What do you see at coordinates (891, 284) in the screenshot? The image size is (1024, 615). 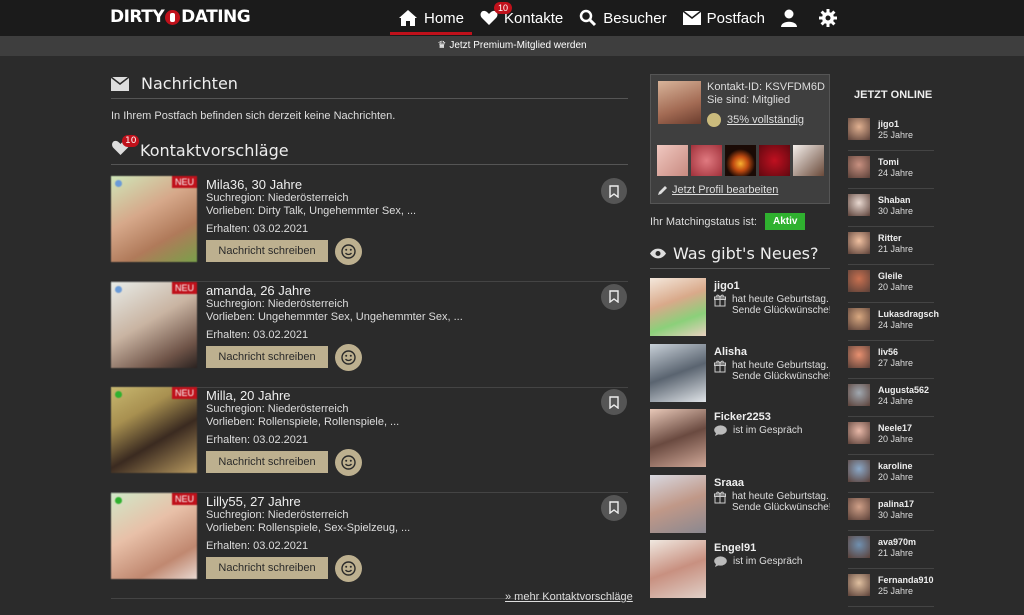 I see `online-user: Gleile 20 Jahre` at bounding box center [891, 284].